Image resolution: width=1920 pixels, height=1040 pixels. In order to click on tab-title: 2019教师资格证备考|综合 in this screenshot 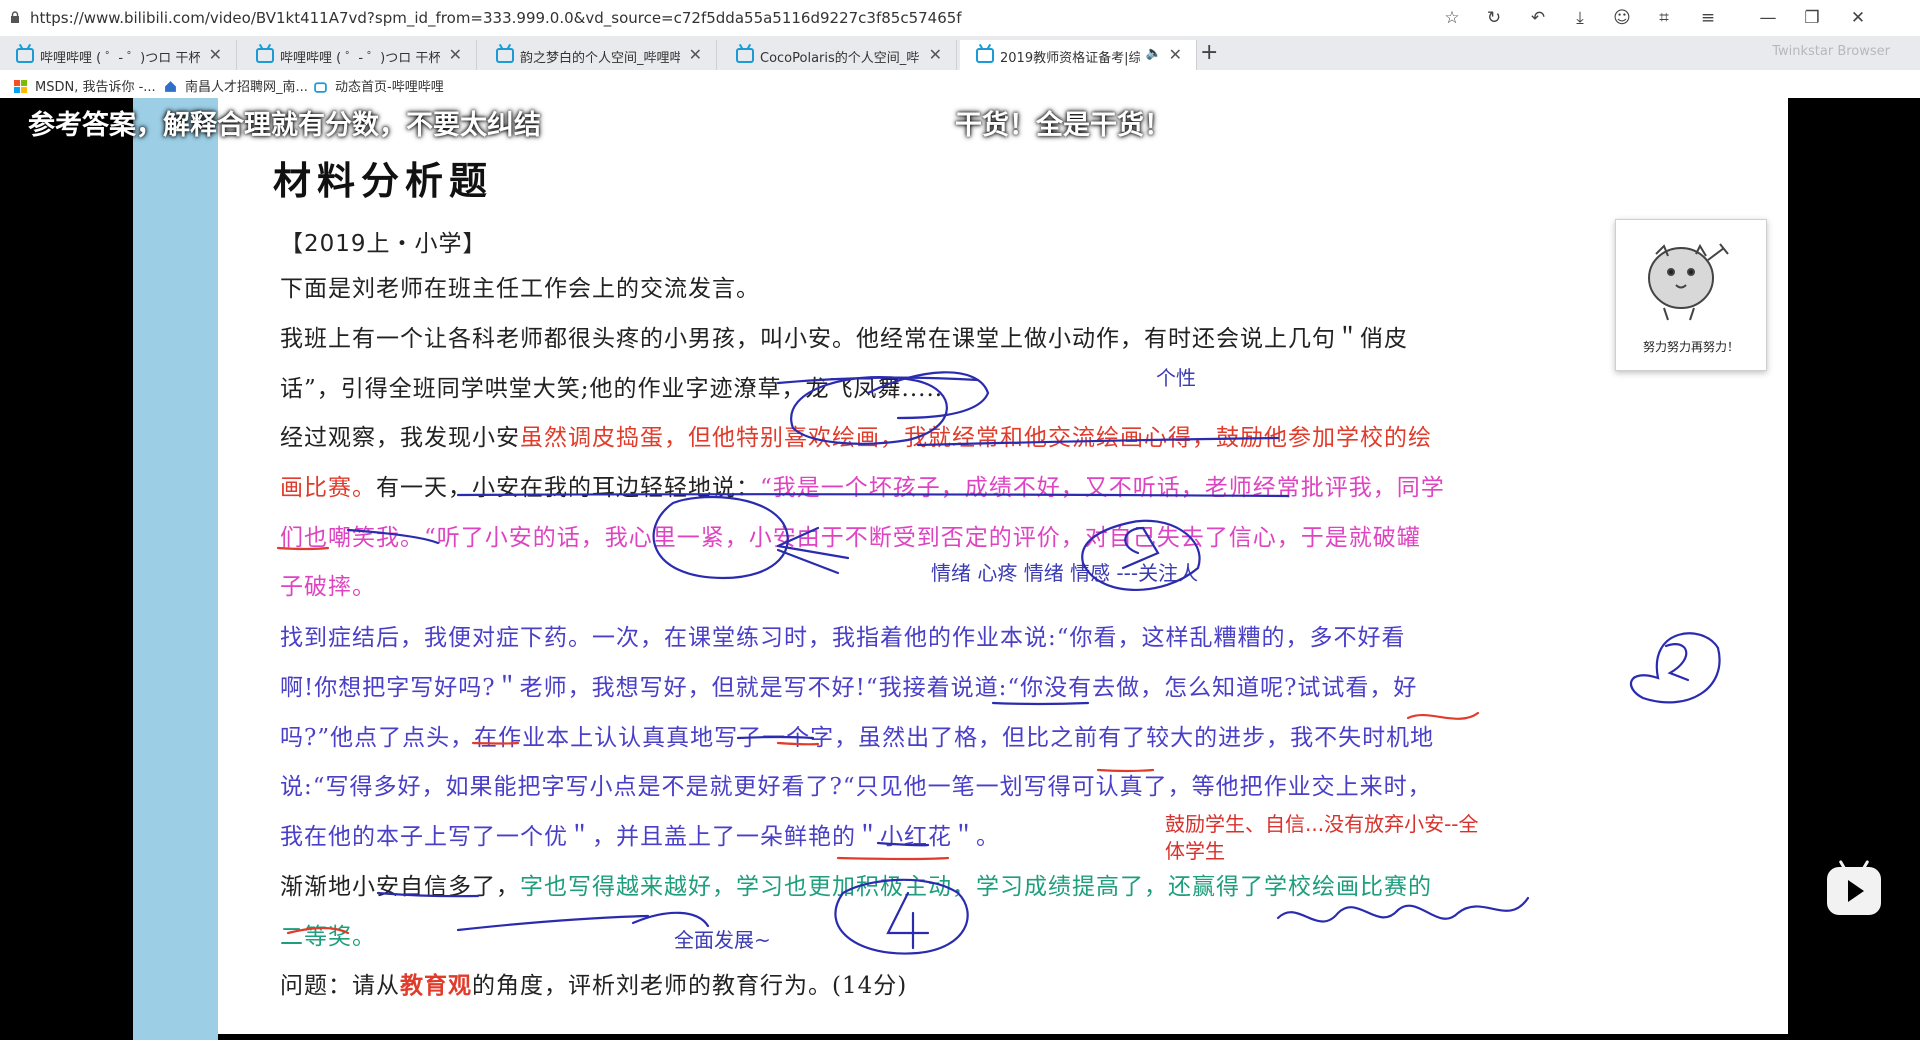, I will do `click(1070, 58)`.